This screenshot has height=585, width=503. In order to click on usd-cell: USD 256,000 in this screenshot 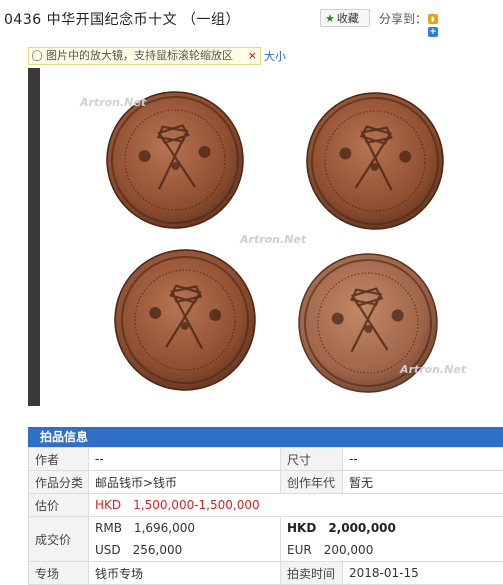, I will do `click(185, 550)`.